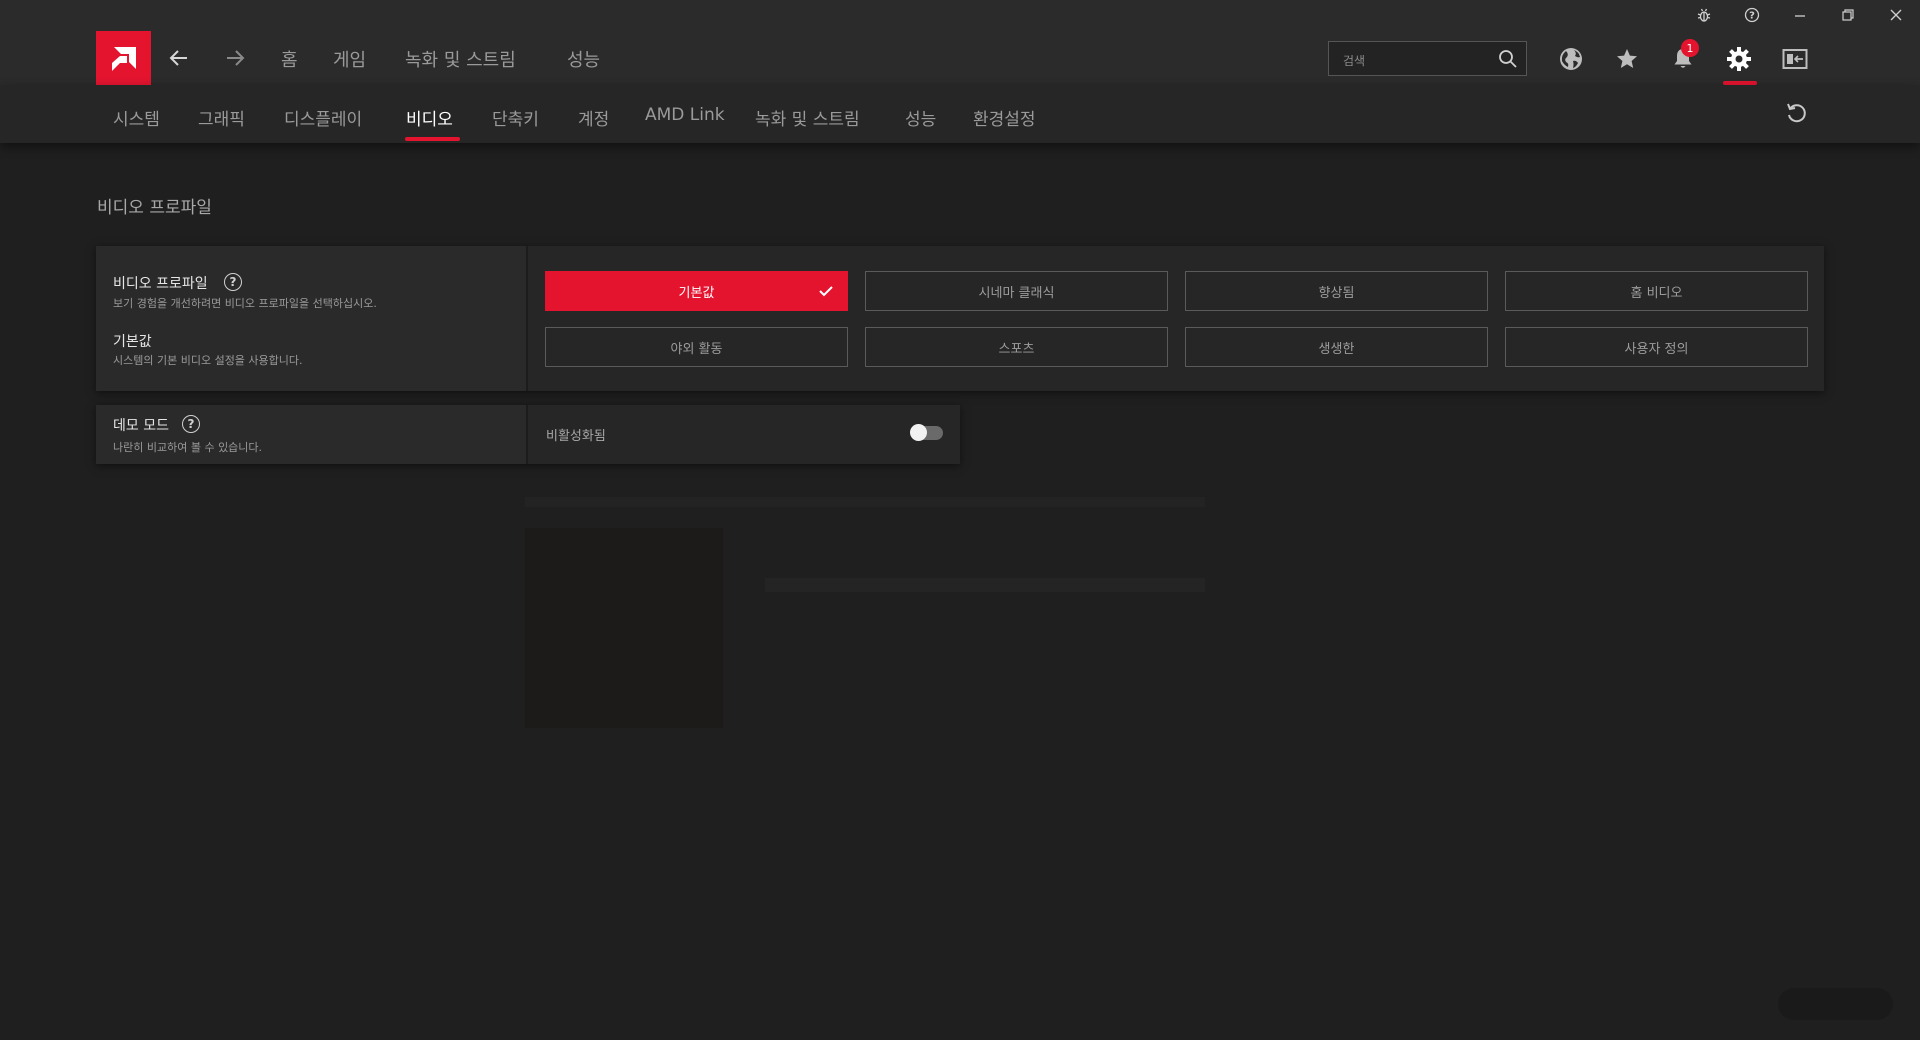  What do you see at coordinates (1004, 117) in the screenshot?
I see `tab-preferences: 환경설정` at bounding box center [1004, 117].